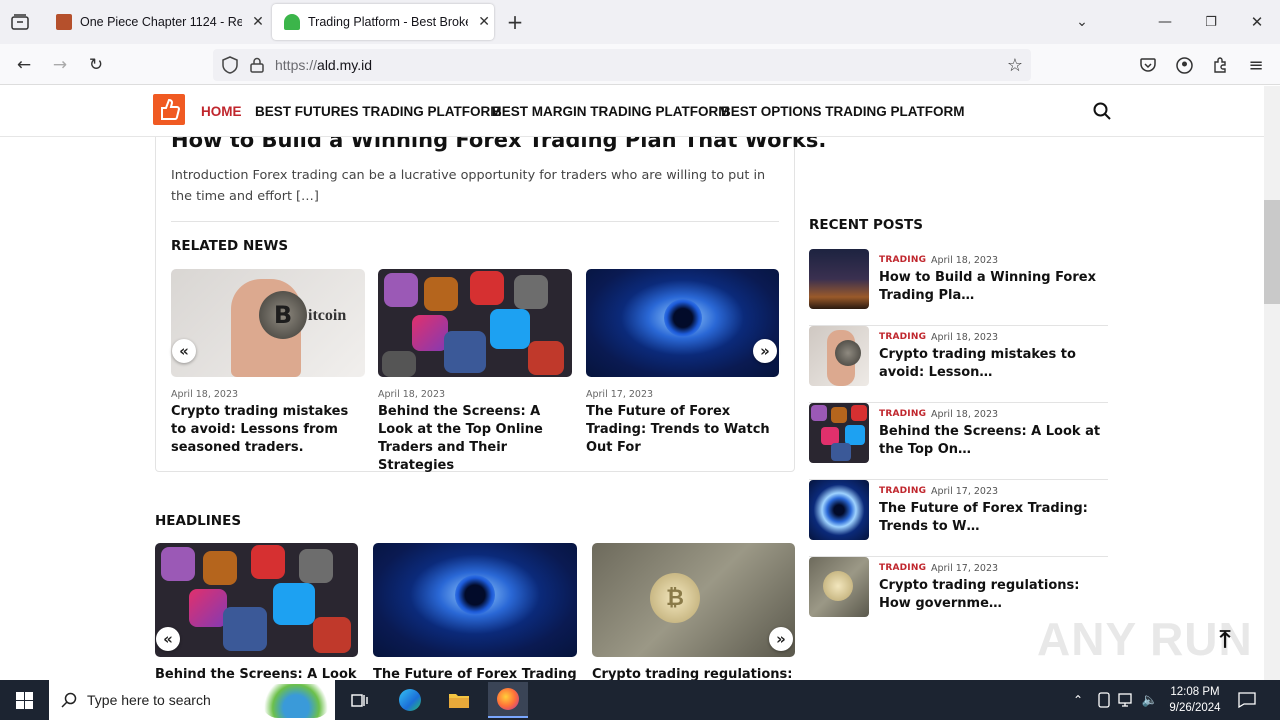 This screenshot has height=720, width=1280. I want to click on url-scheme: https://, so click(296, 65).